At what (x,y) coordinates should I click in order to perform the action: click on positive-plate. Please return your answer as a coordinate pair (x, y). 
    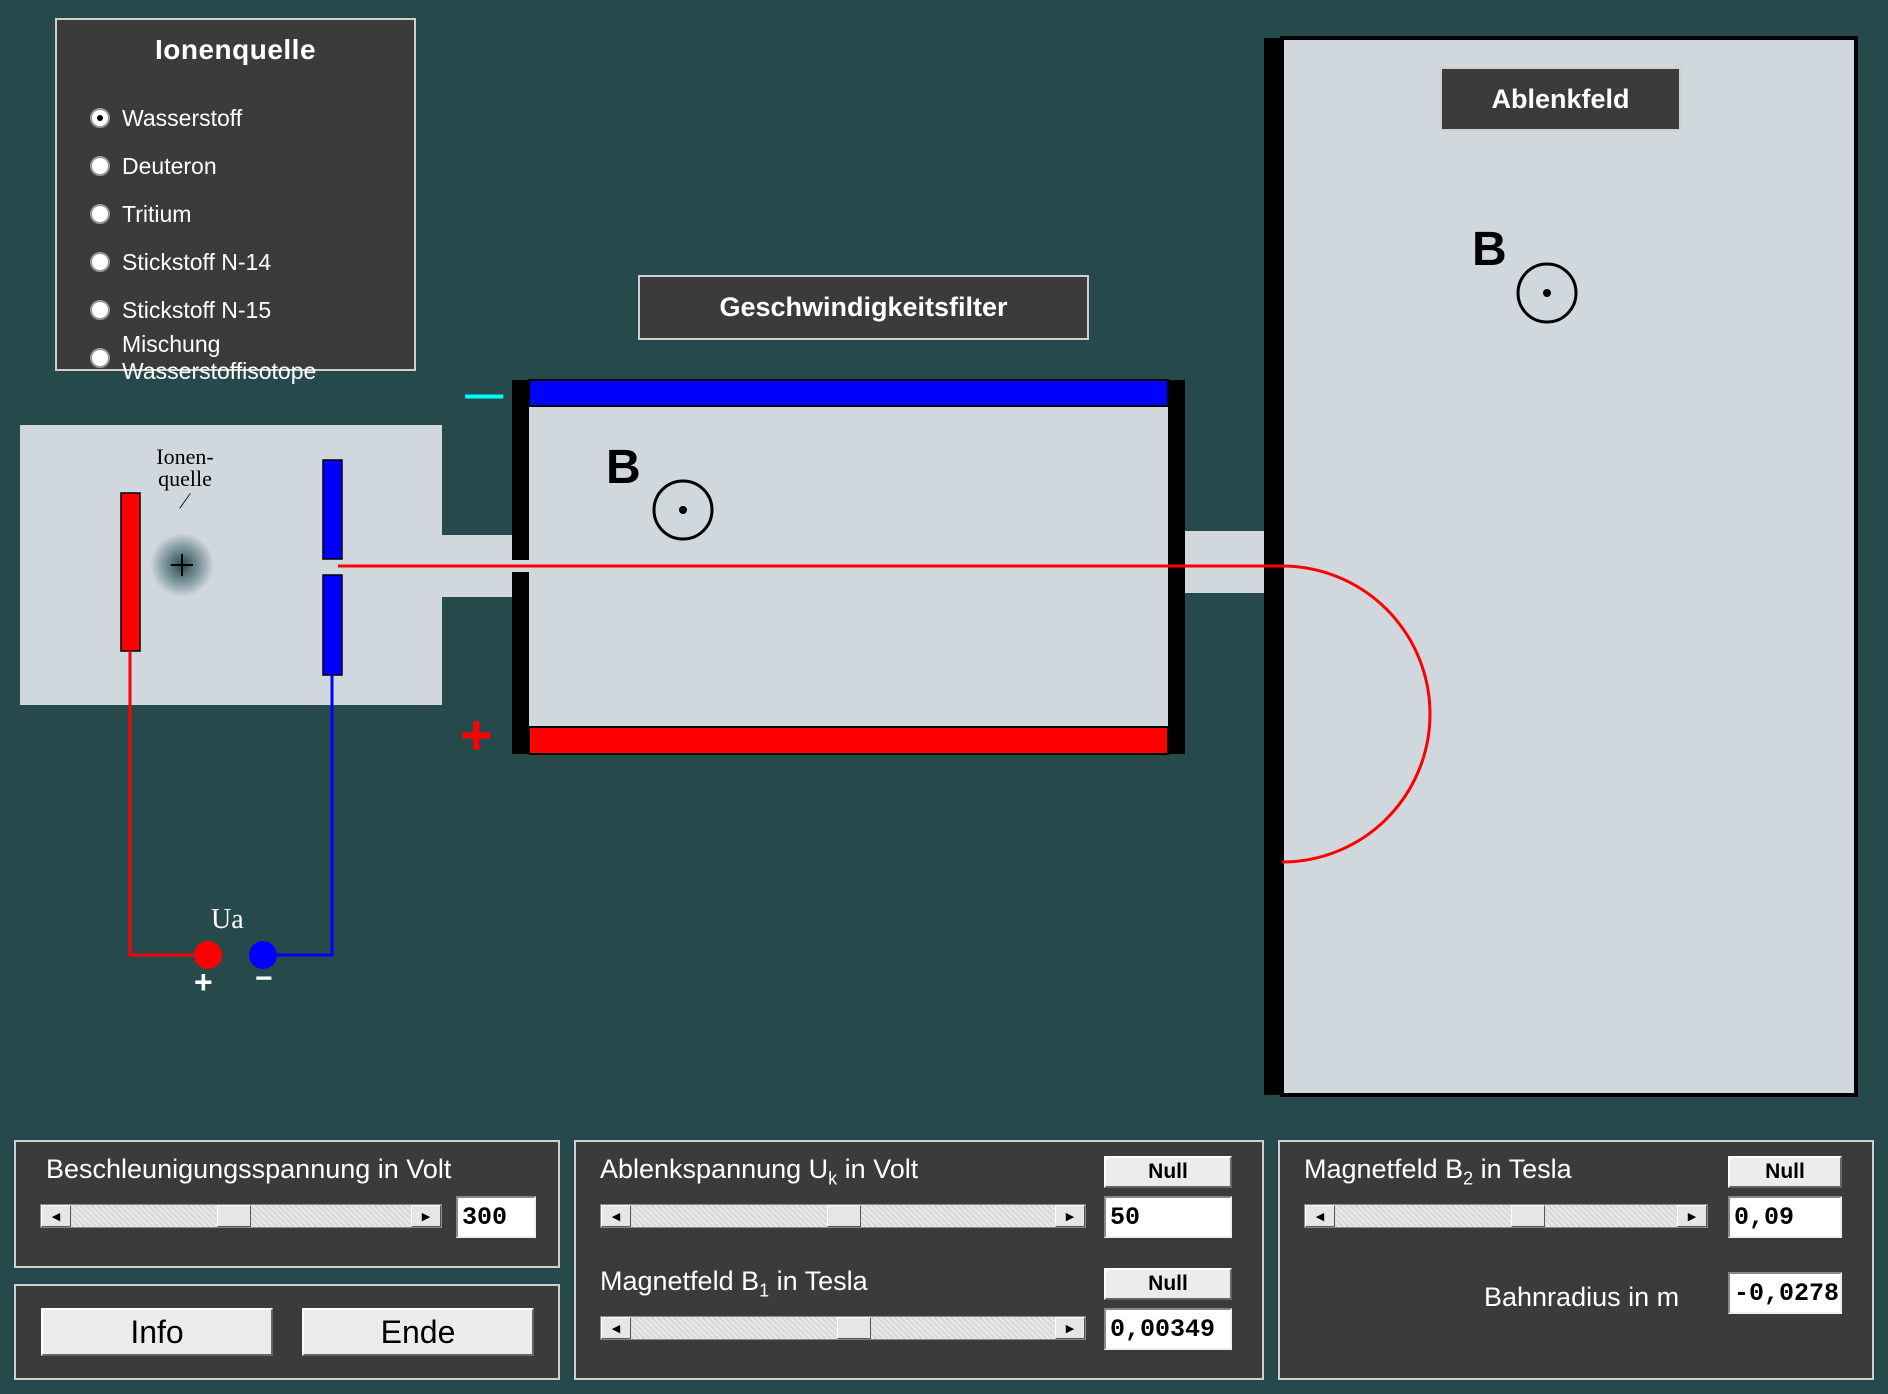
    Looking at the image, I should click on (848, 740).